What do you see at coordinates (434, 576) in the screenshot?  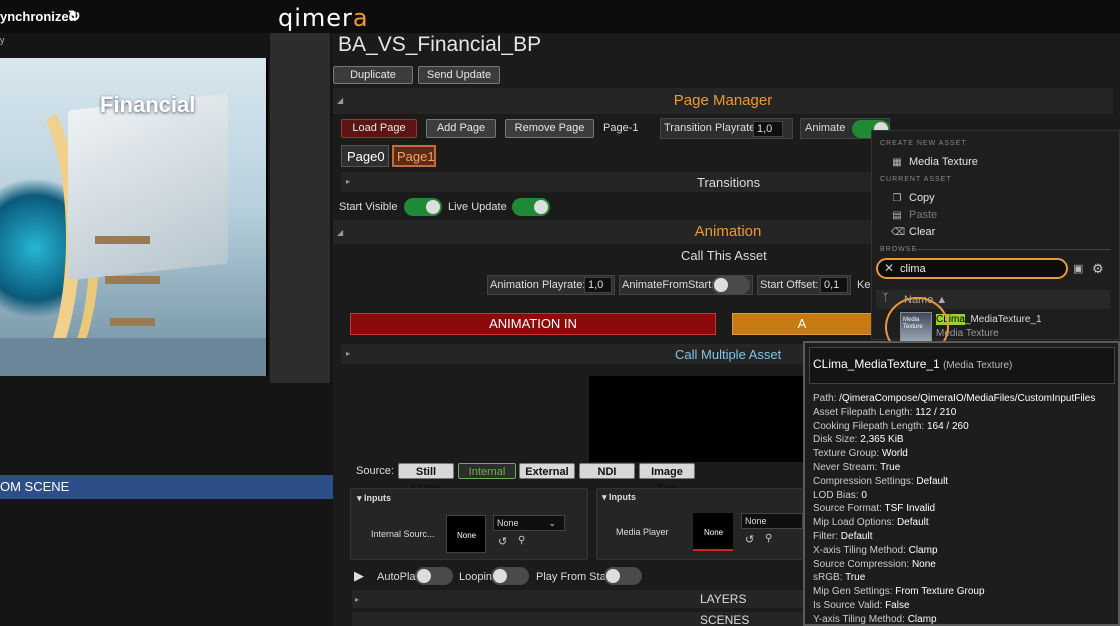 I see `autoplay-toggle` at bounding box center [434, 576].